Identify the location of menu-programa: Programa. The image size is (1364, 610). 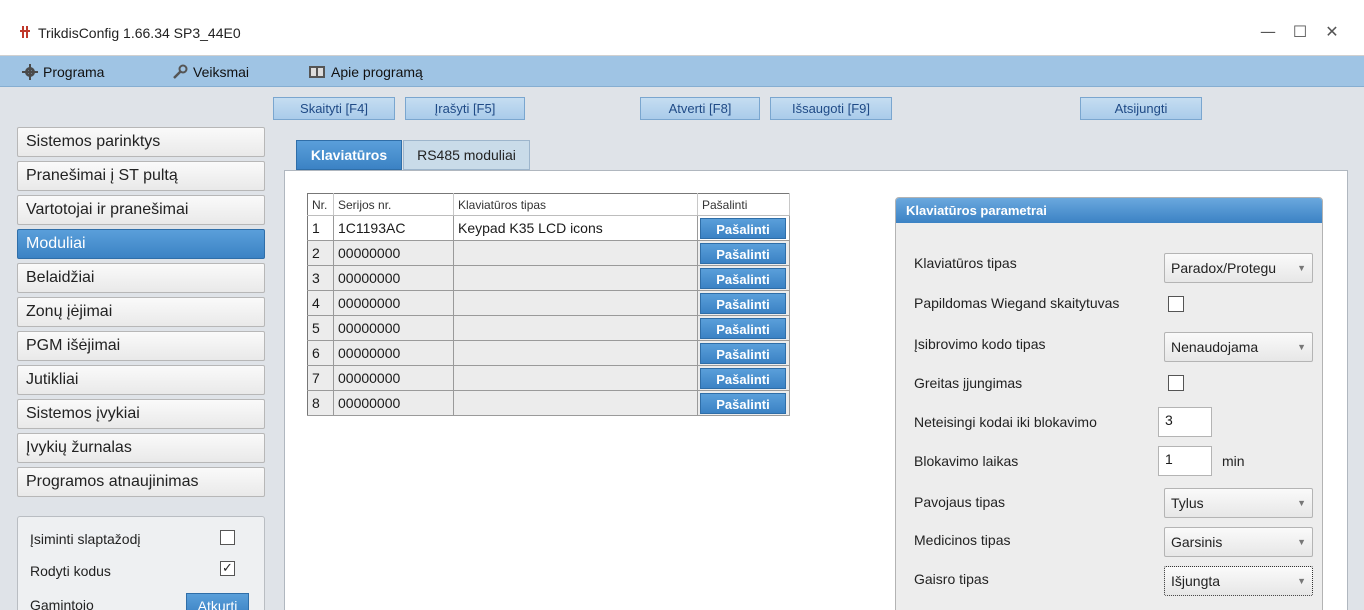
(63, 72).